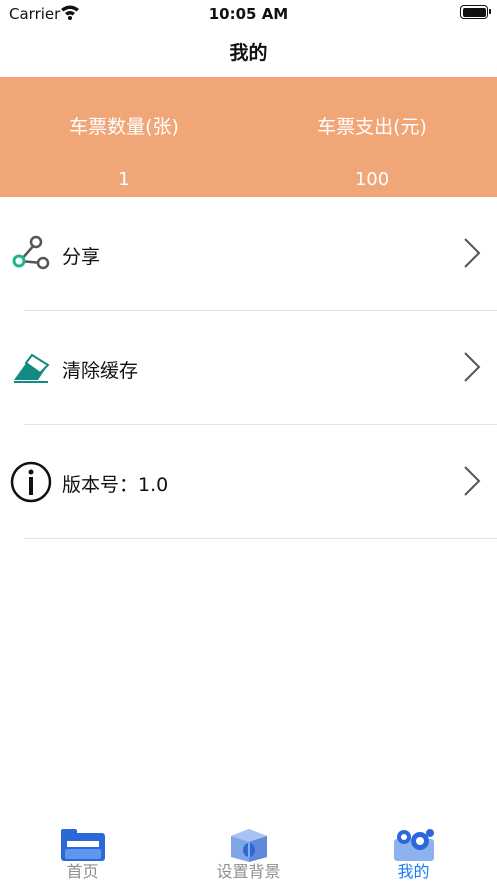 The height and width of the screenshot is (883, 497). What do you see at coordinates (248, 482) in the screenshot?
I see `menu-item-version: 版本号：1.0` at bounding box center [248, 482].